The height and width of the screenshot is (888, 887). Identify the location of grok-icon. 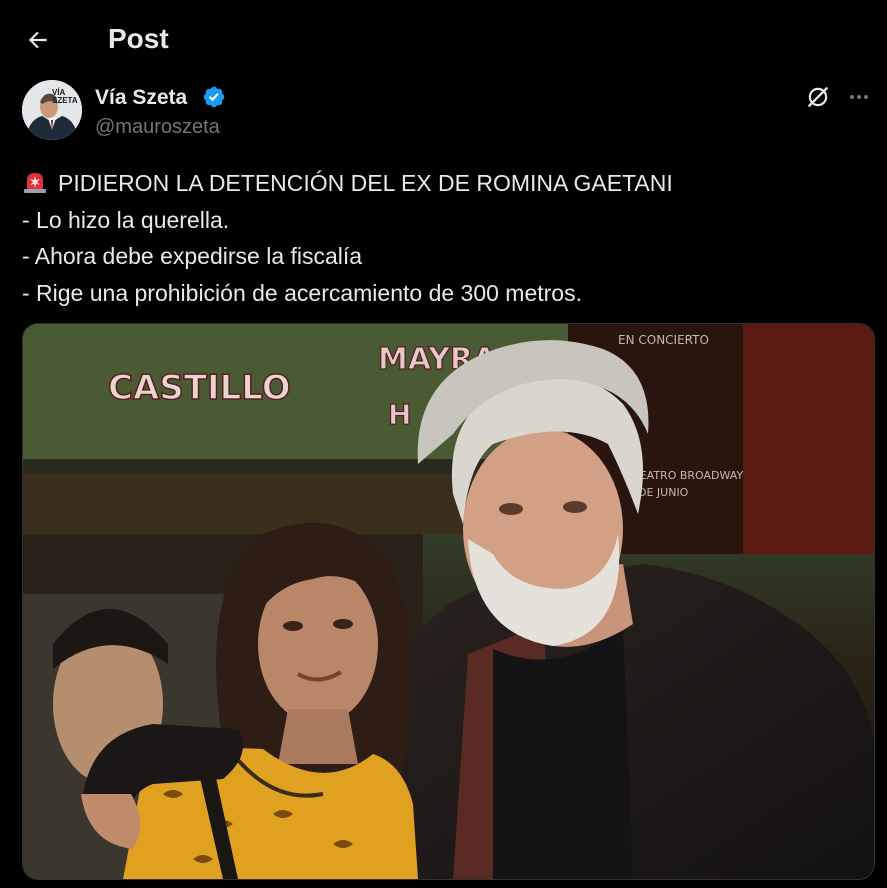
(818, 97).